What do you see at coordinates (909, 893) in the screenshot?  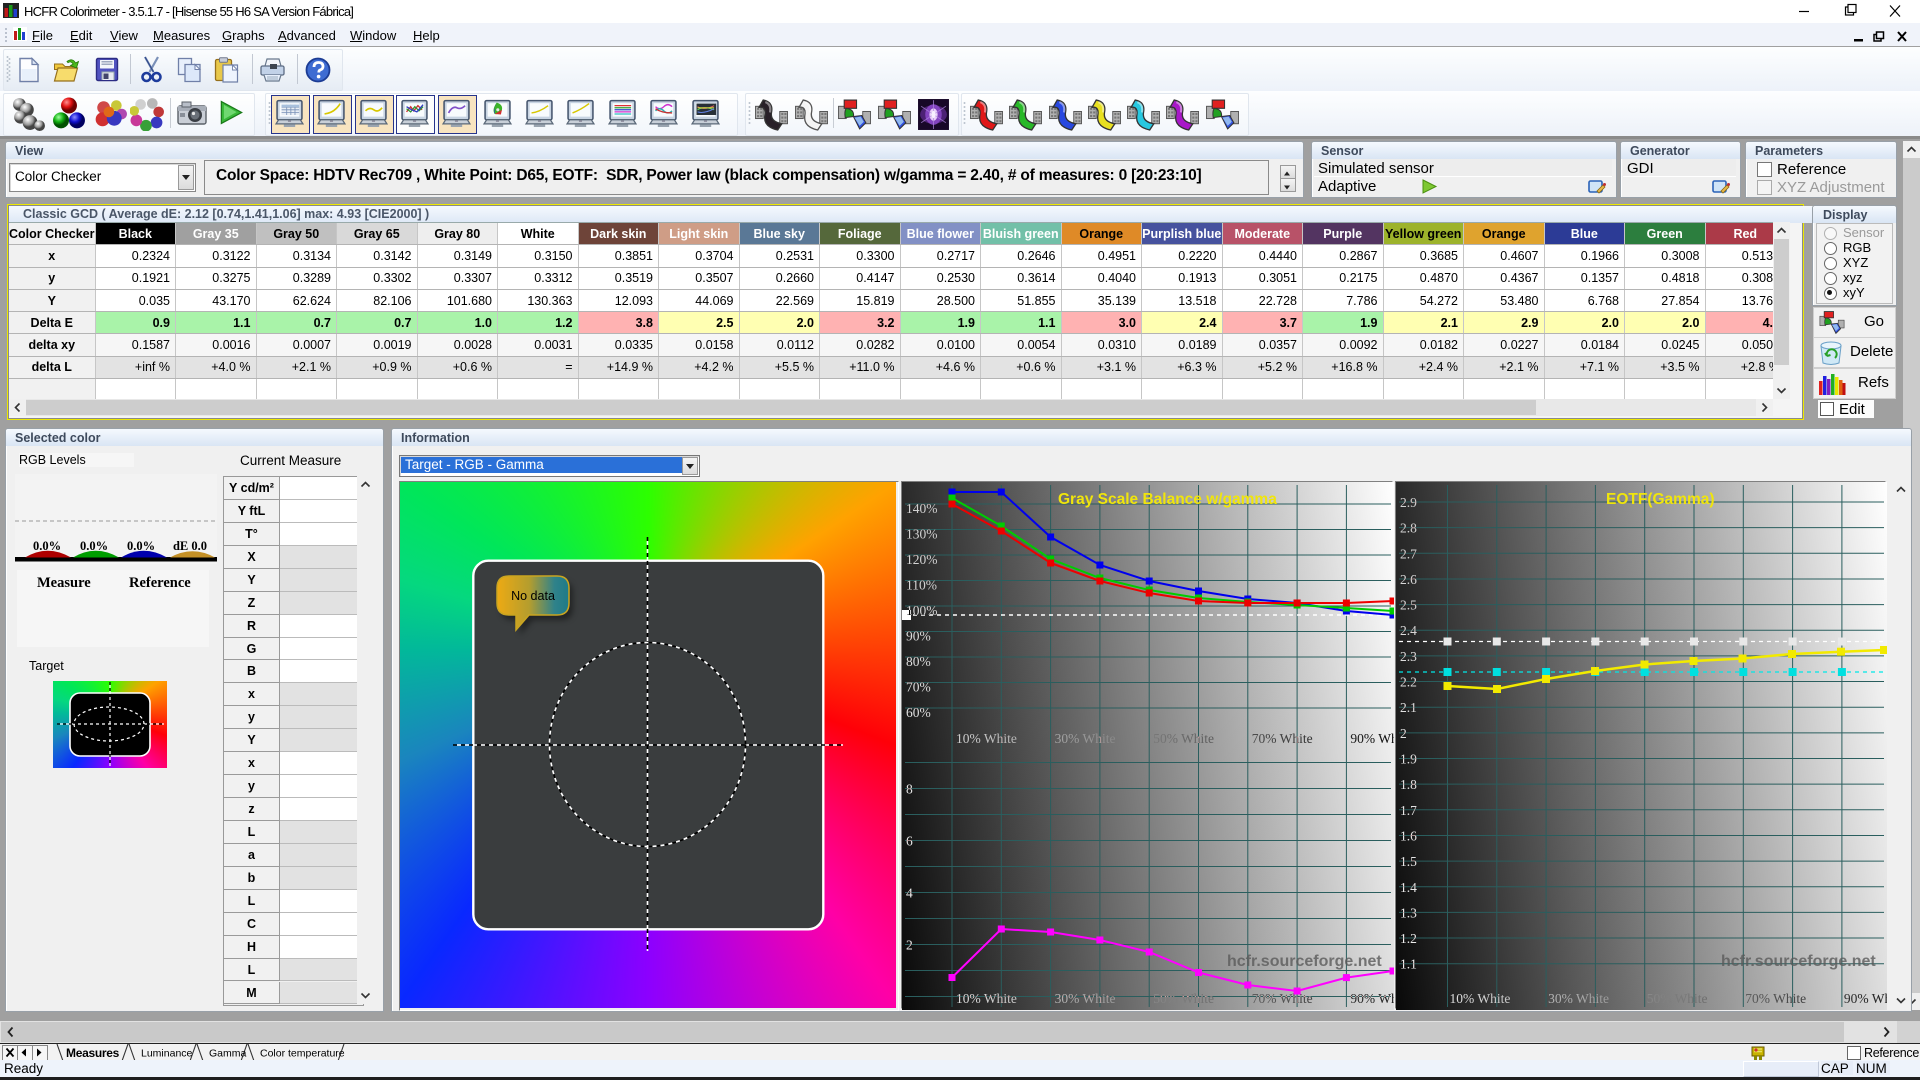 I see `svg-text: 4` at bounding box center [909, 893].